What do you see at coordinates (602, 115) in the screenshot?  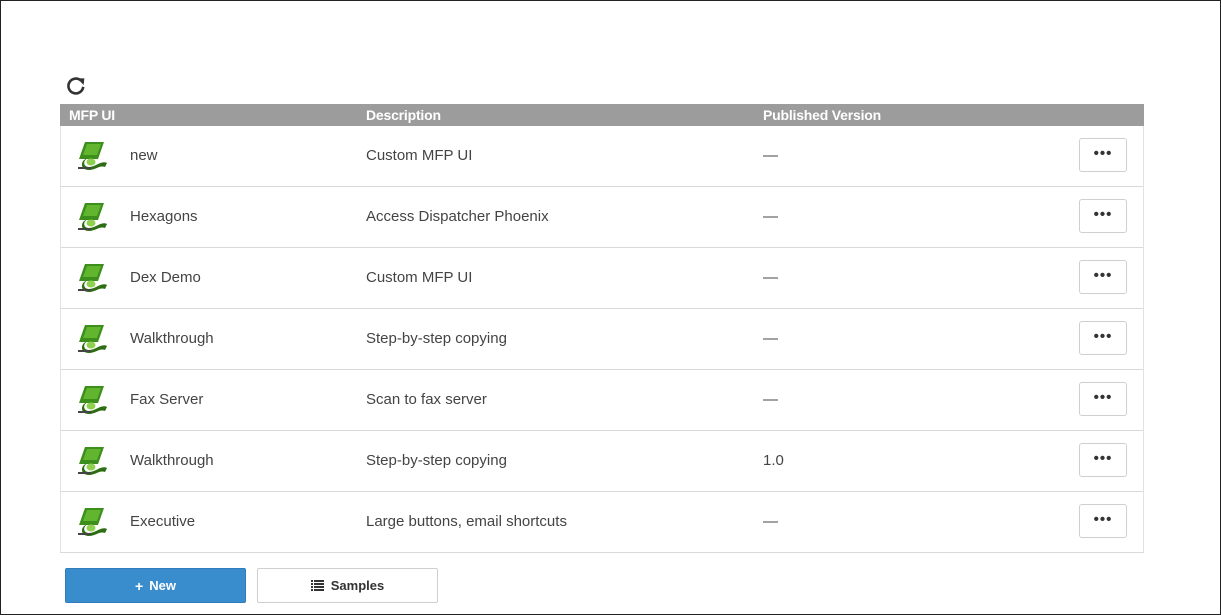 I see `table-header: MFP UI Description Published Version` at bounding box center [602, 115].